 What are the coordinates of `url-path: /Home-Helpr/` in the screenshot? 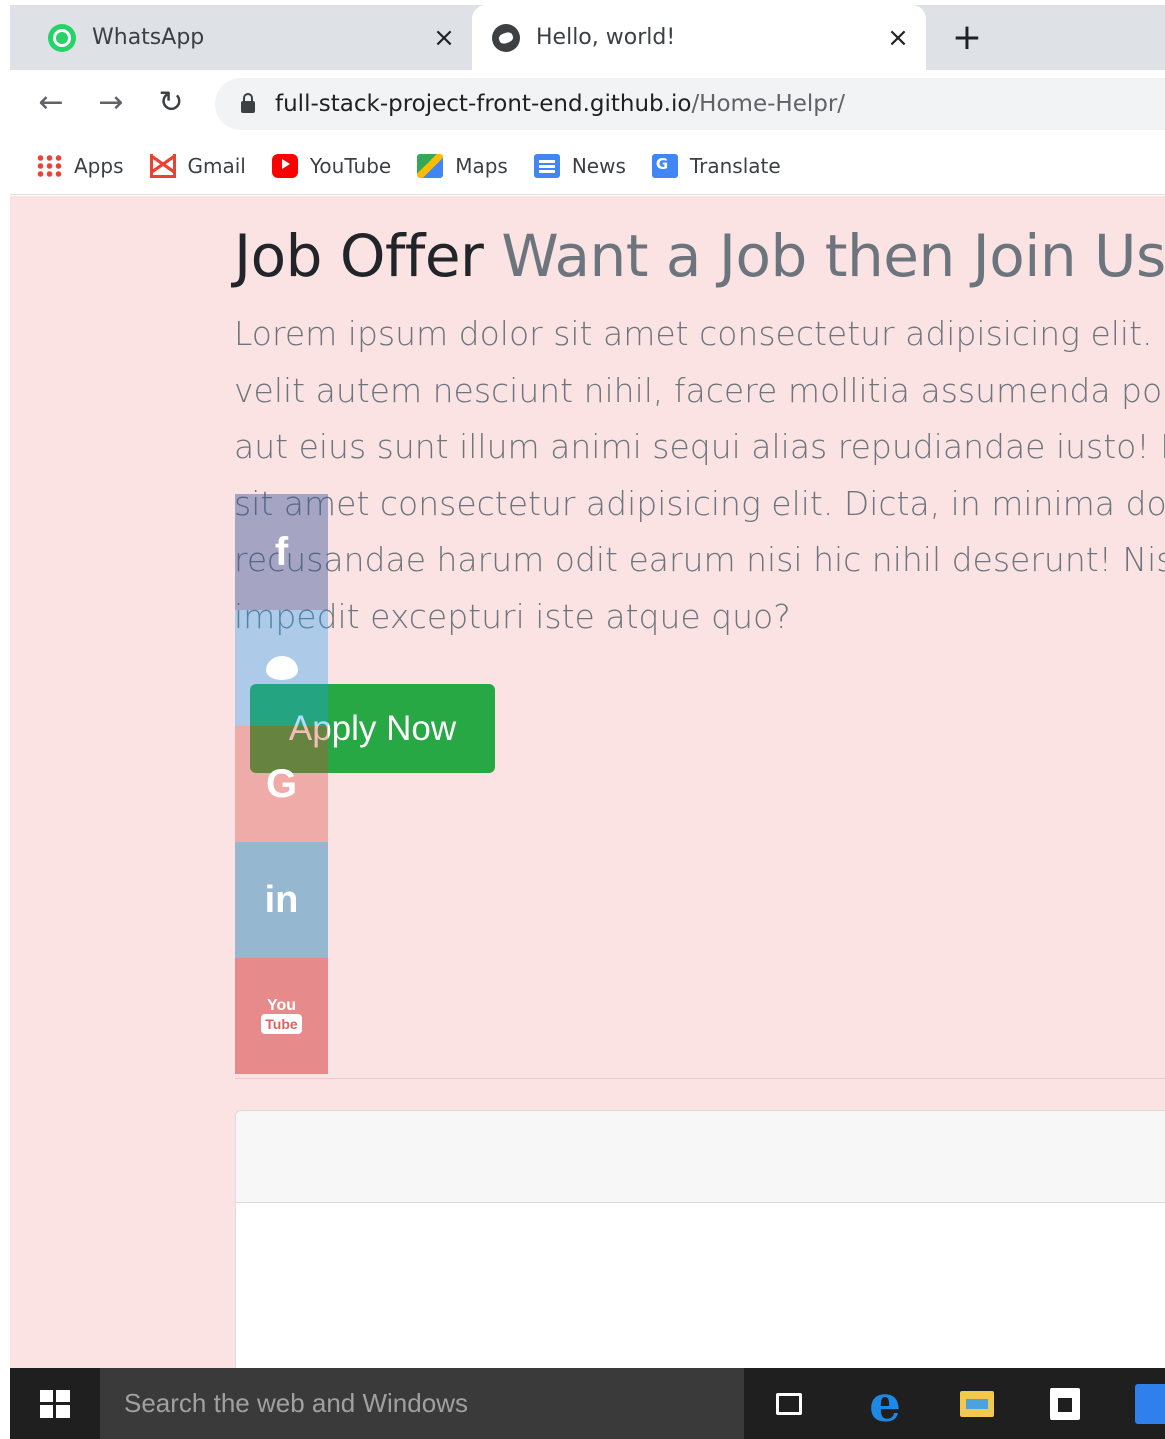 It's located at (768, 104).